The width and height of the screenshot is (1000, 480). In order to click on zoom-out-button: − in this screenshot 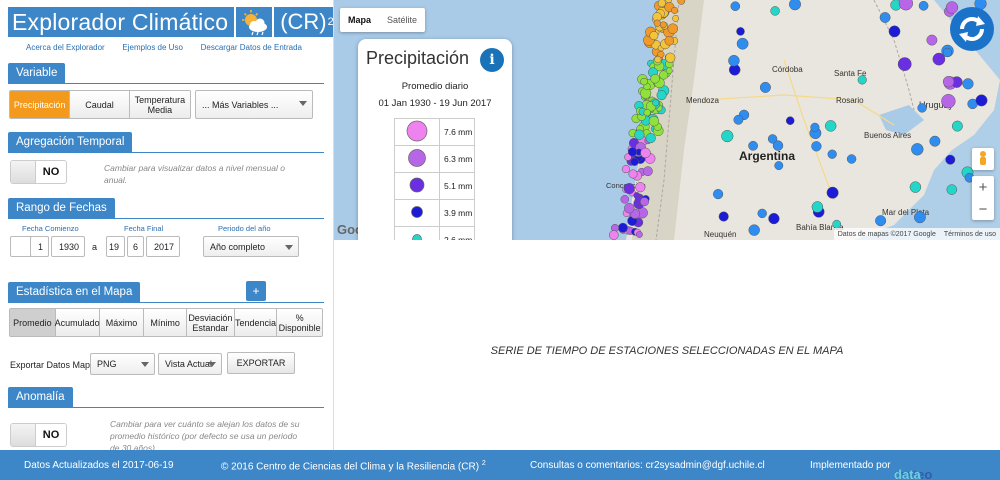, I will do `click(983, 209)`.